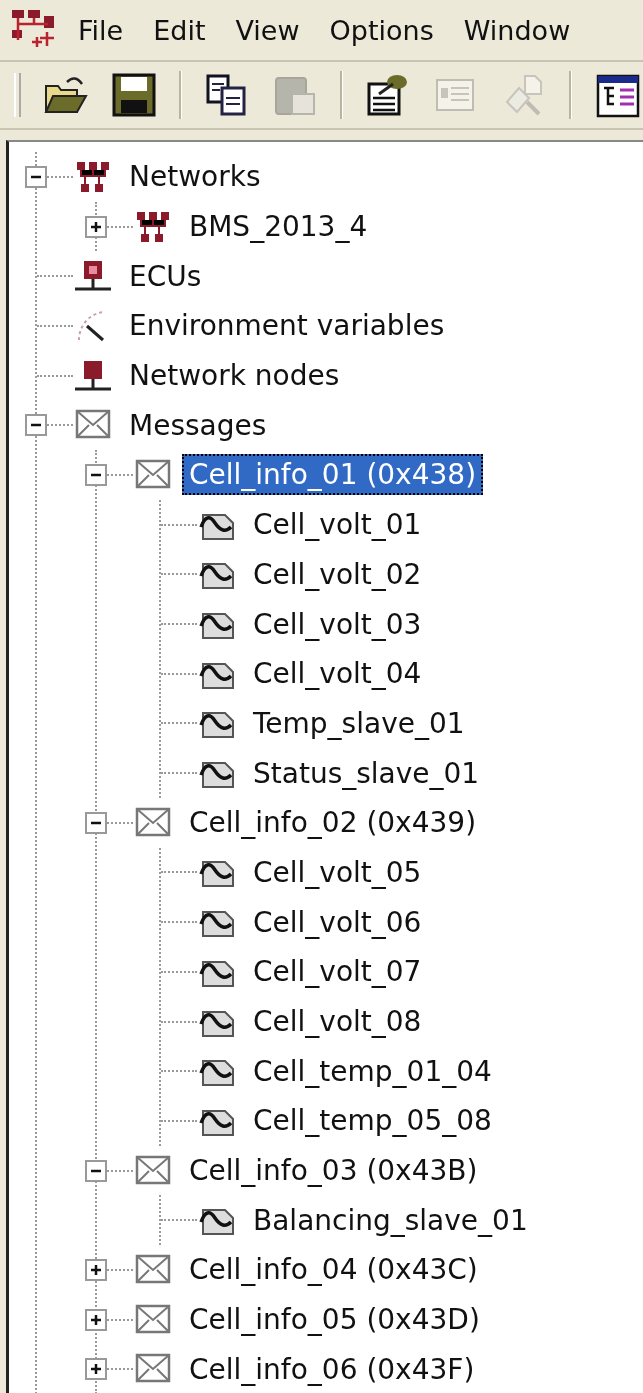 This screenshot has width=643, height=1393. What do you see at coordinates (198, 425) in the screenshot?
I see `tree-item: Messages` at bounding box center [198, 425].